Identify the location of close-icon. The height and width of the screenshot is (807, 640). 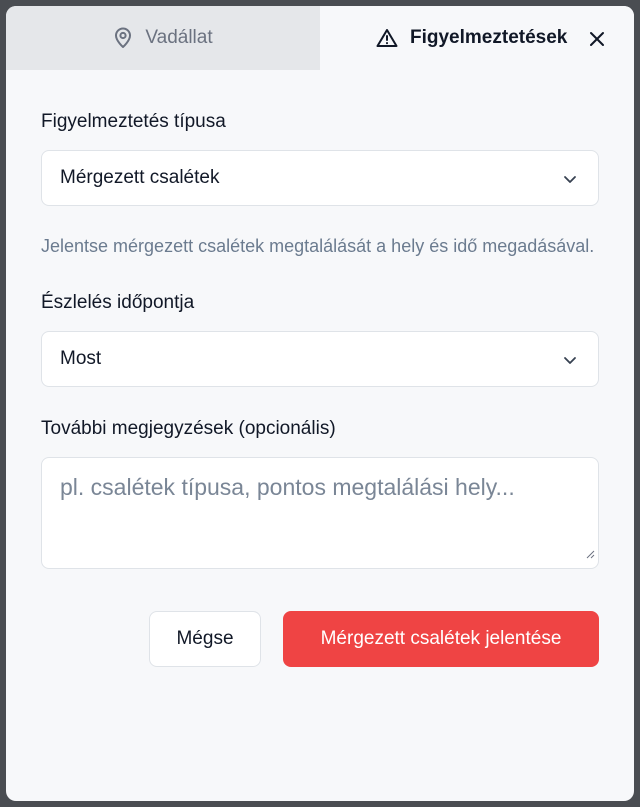
(597, 39).